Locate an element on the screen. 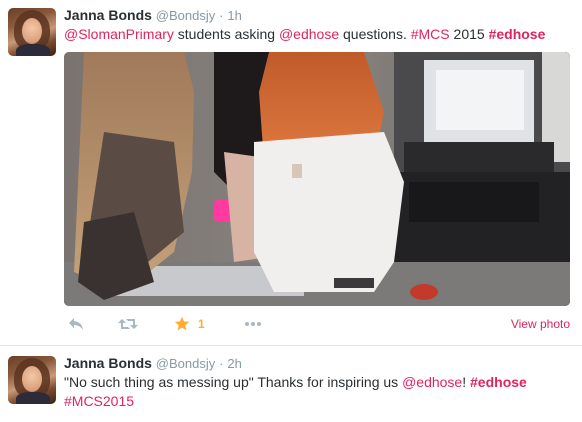  tweet-text-line2: #MCS2015 is located at coordinates (99, 401).